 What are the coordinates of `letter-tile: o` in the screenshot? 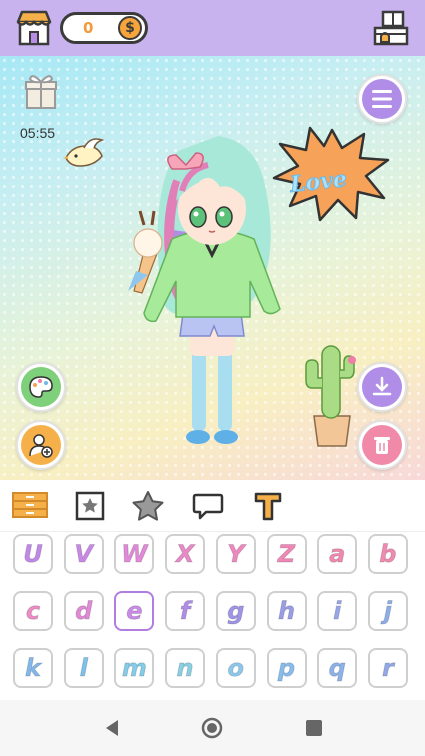 It's located at (235, 668).